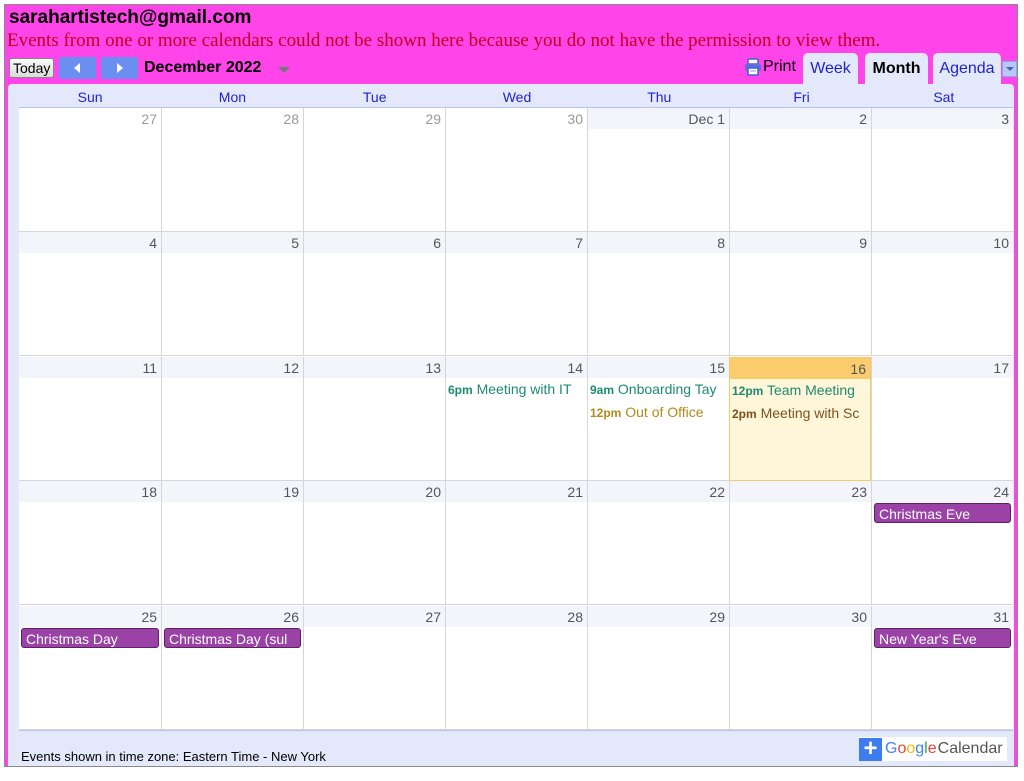 This screenshot has width=1024, height=781. I want to click on next-month-button, so click(119, 68).